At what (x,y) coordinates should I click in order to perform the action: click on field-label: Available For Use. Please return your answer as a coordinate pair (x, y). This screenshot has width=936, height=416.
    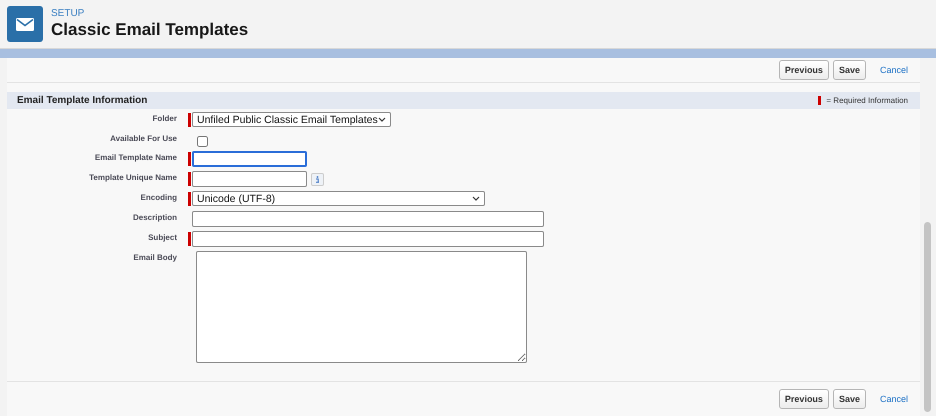
    Looking at the image, I should click on (143, 138).